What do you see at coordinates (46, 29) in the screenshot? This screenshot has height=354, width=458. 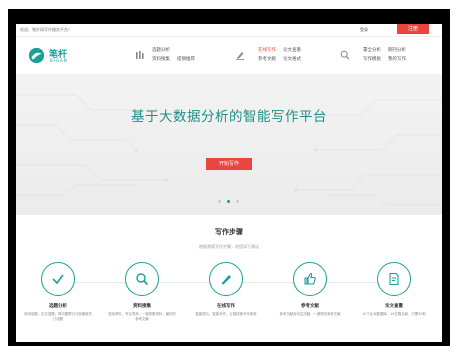 I see `welcome-text: 欢迎，笔杆网写作服务平台！` at bounding box center [46, 29].